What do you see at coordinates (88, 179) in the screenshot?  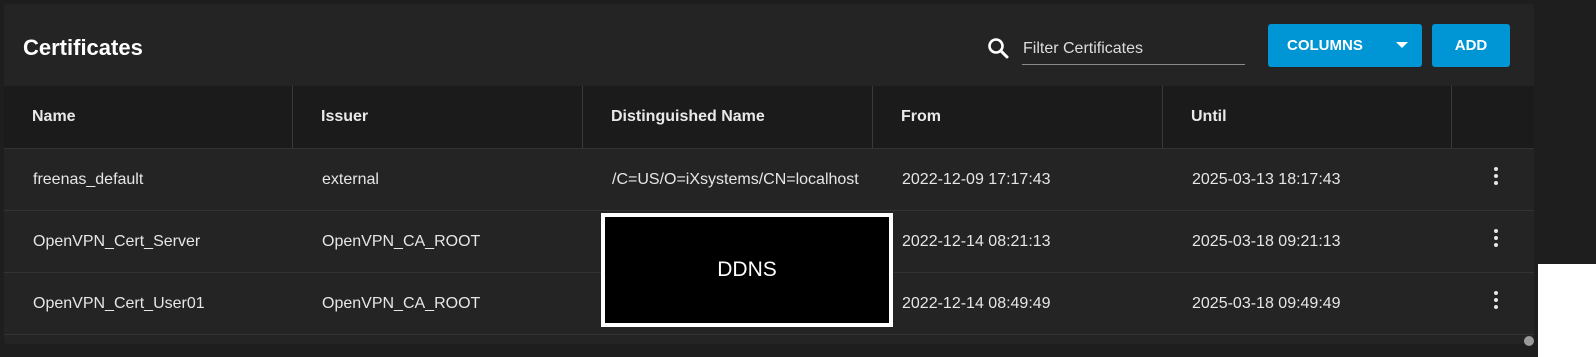 I see `cell-name: freenas_default` at bounding box center [88, 179].